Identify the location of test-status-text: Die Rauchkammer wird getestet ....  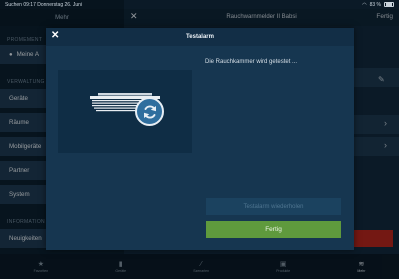
(251, 62).